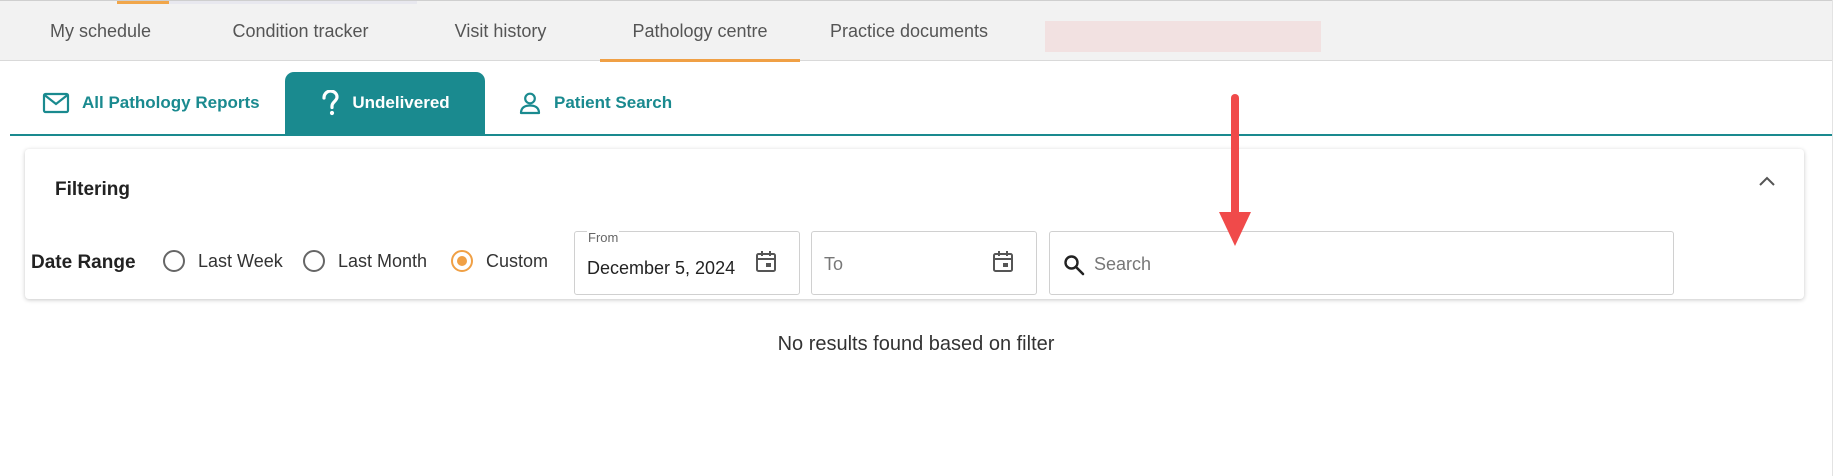 The image size is (1840, 476). I want to click on redacted-area, so click(1183, 36).